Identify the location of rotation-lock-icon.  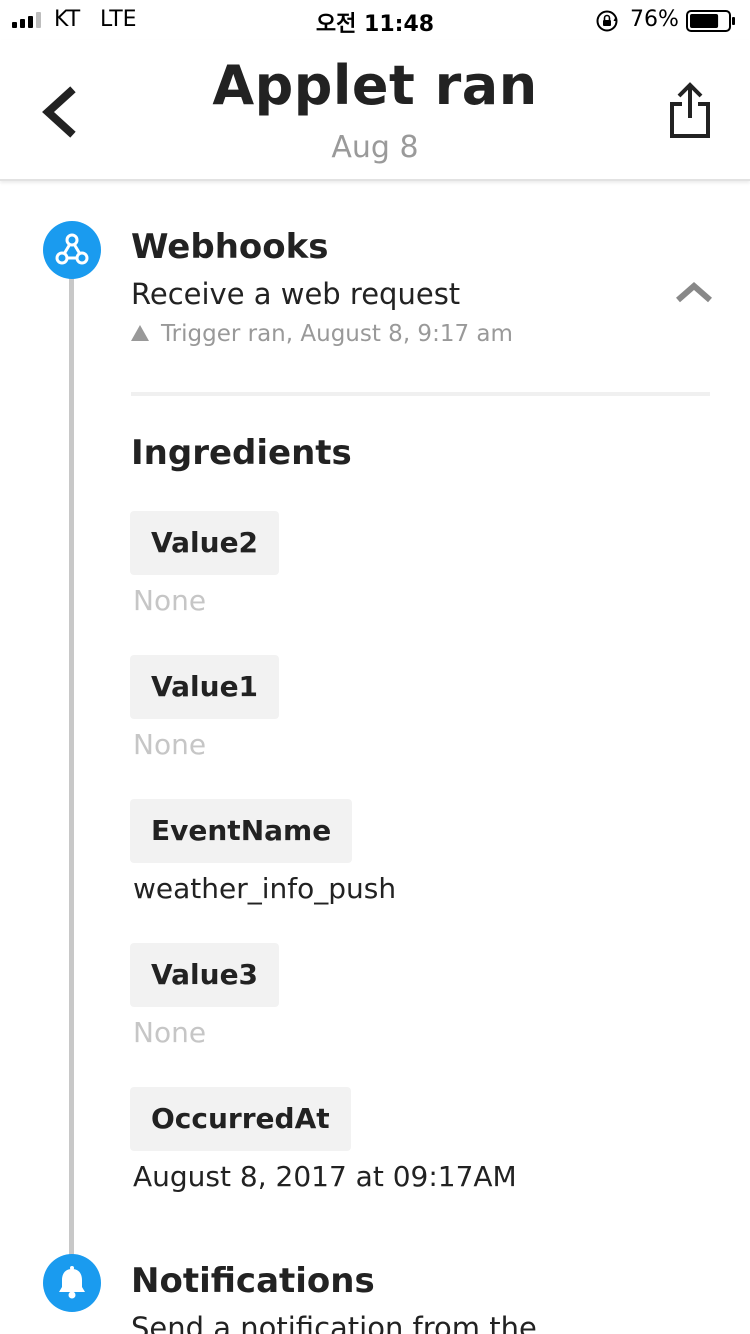
(607, 21).